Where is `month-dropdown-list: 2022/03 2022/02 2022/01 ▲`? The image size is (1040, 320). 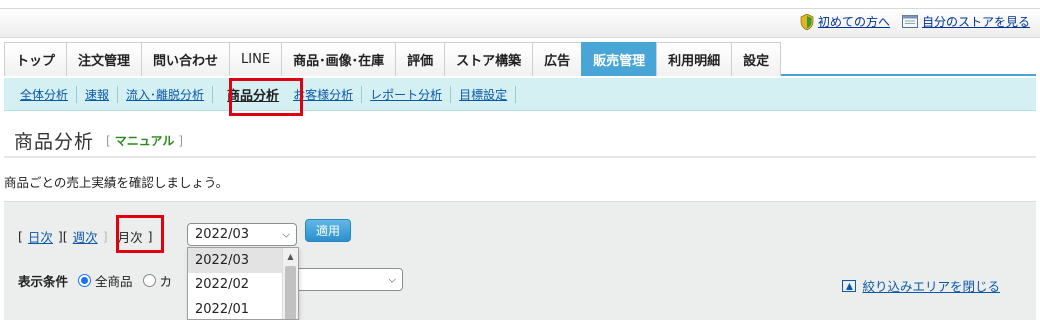
month-dropdown-list: 2022/03 2022/02 2022/01 ▲ is located at coordinates (243, 283).